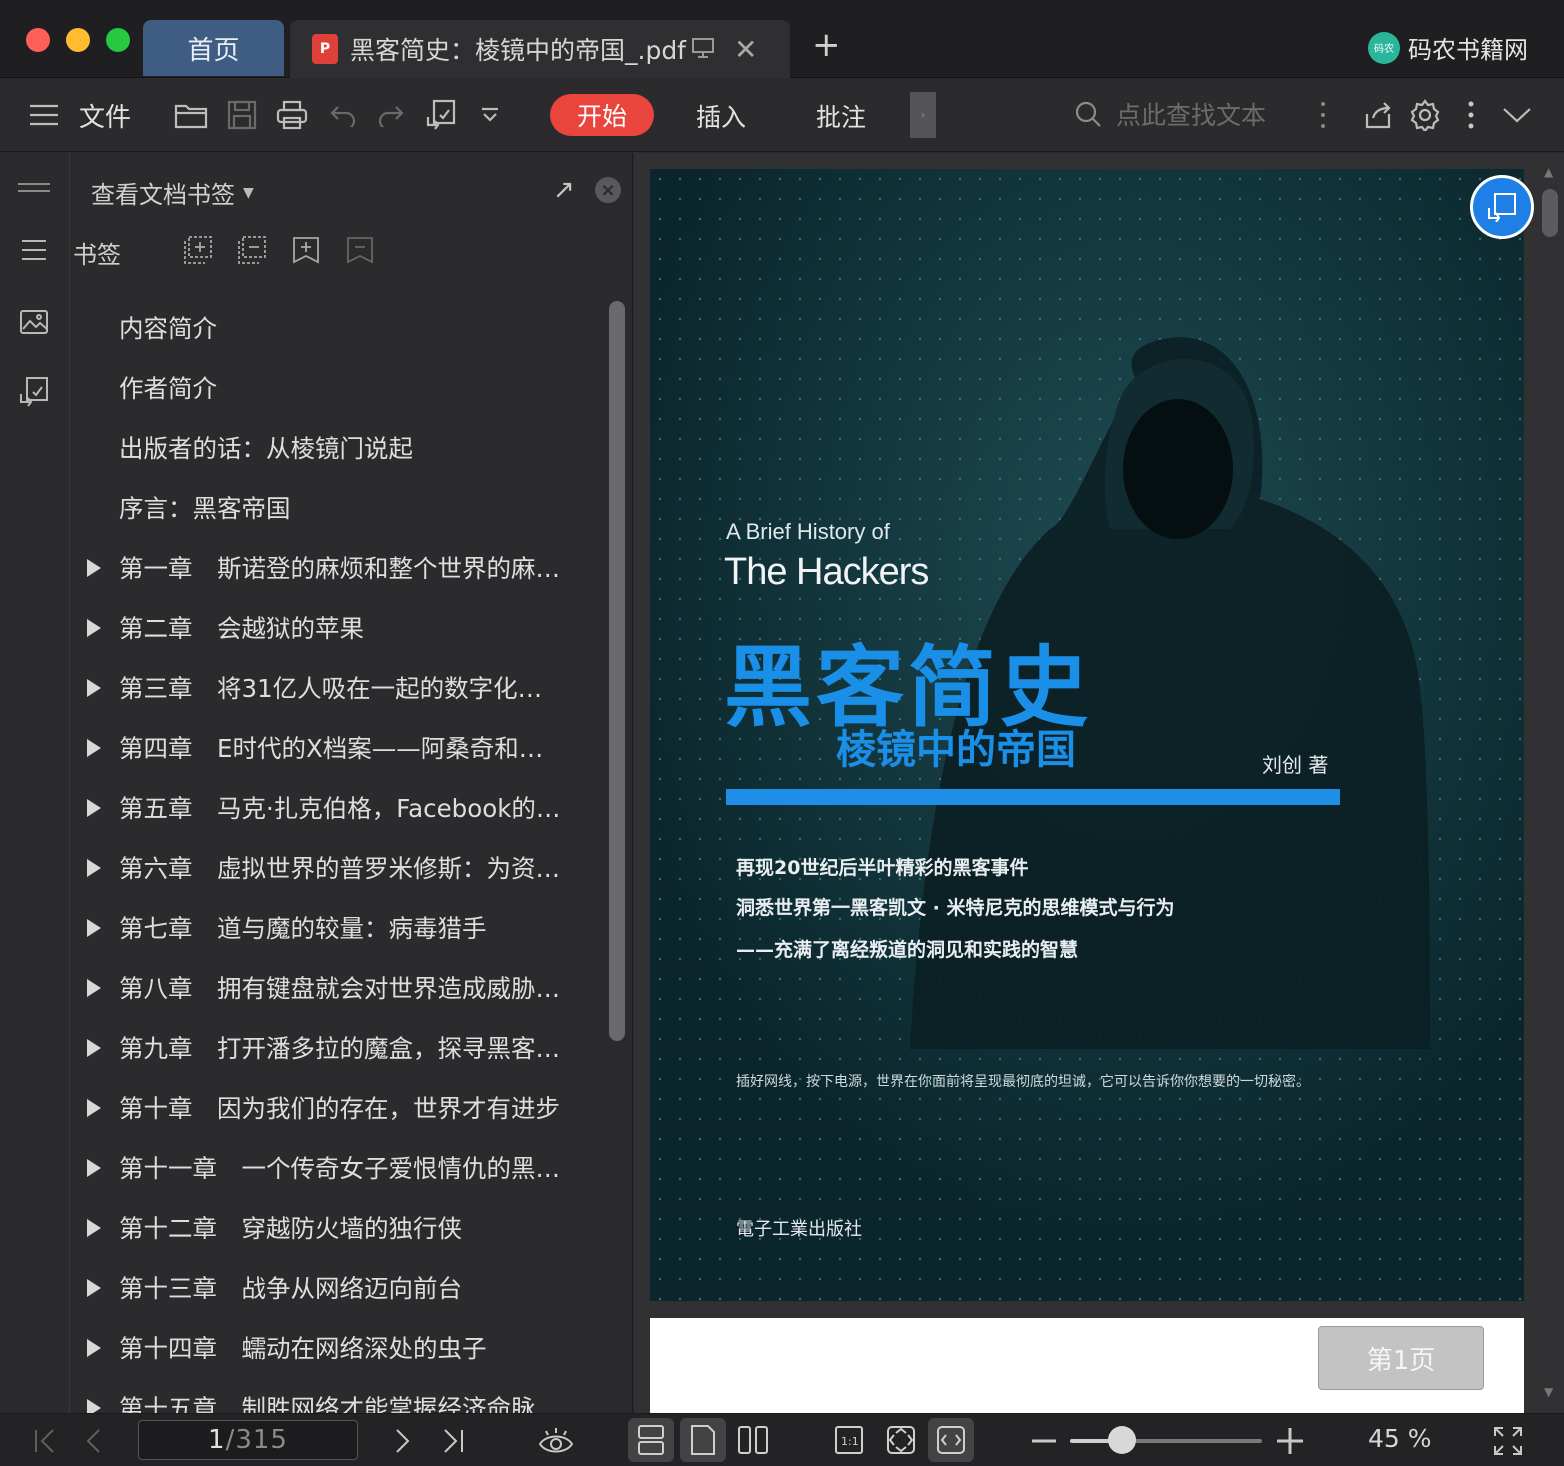  Describe the element at coordinates (34, 322) in the screenshot. I see `thumbnail-icon` at that location.